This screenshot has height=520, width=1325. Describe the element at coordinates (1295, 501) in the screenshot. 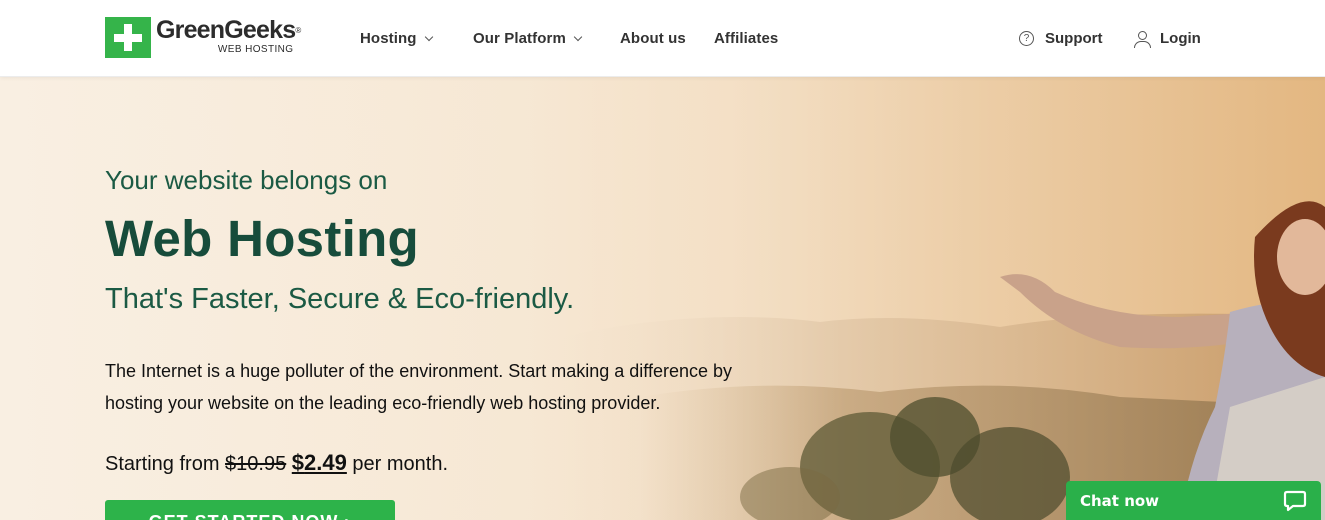

I see `chat-bubble-icon` at that location.